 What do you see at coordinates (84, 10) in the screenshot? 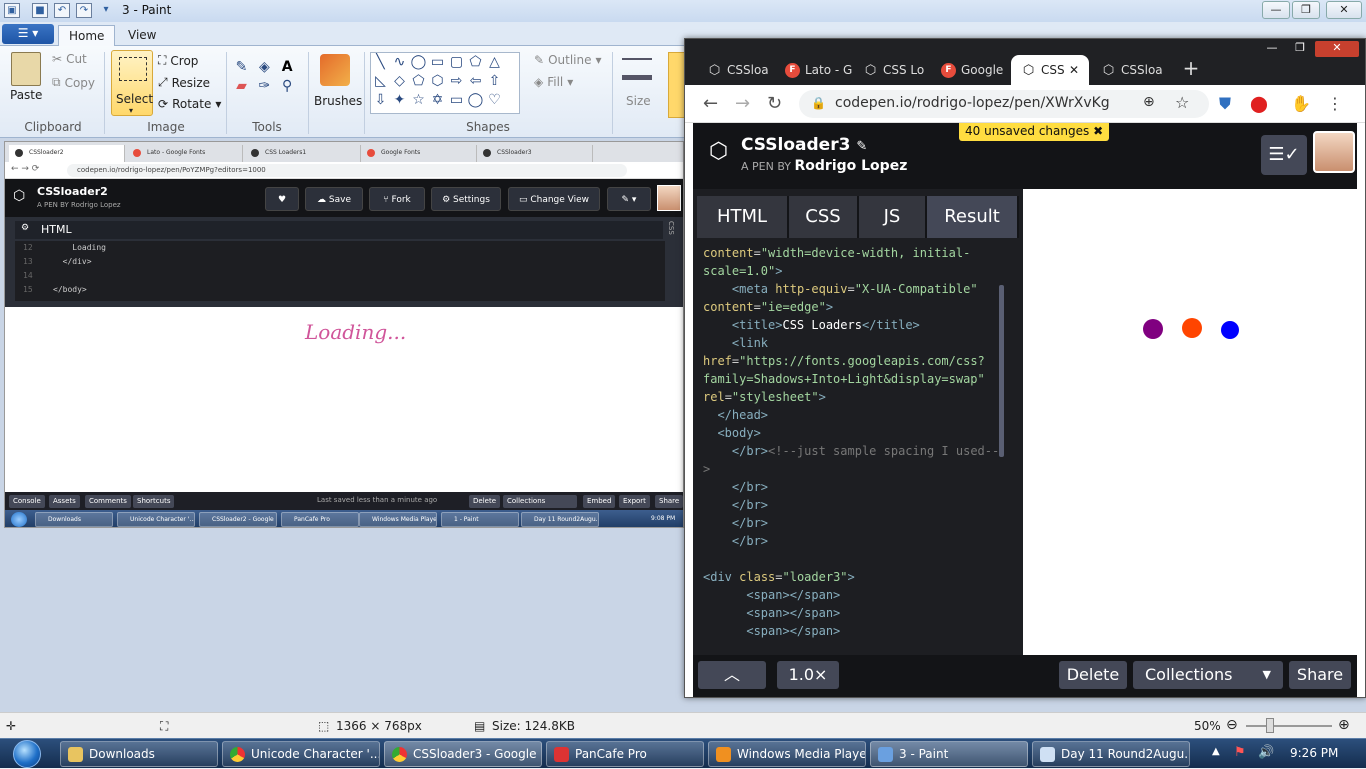
I see `redo-icon: ↷` at bounding box center [84, 10].